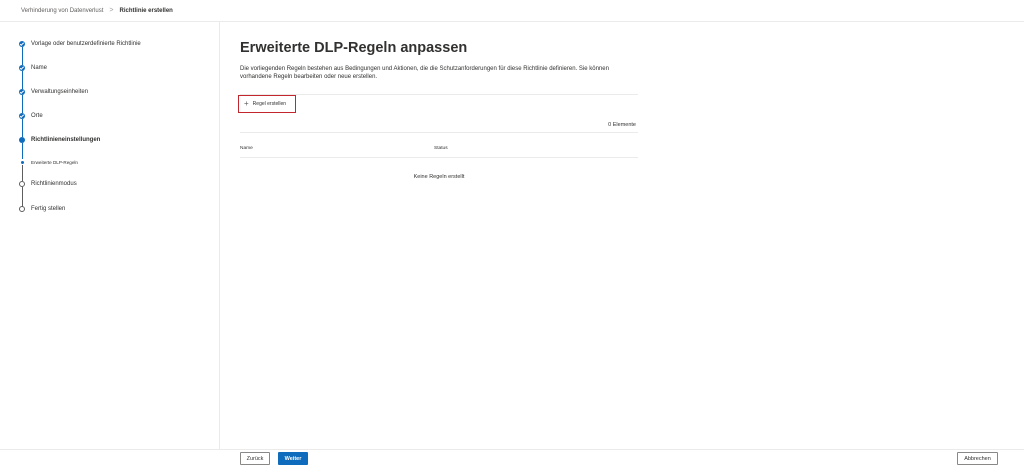  I want to click on wizard-step-policy-settings: Richtlinieneinstellungen, so click(65, 140).